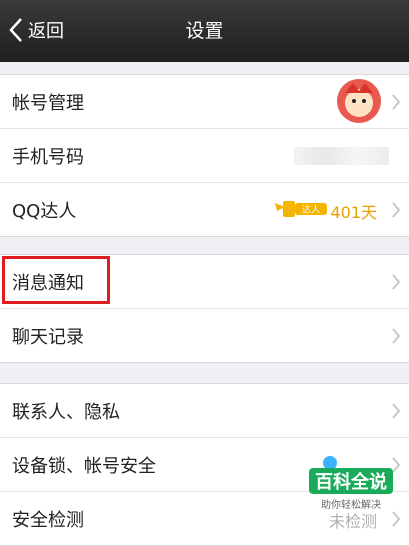 The width and height of the screenshot is (409, 546). Describe the element at coordinates (359, 101) in the screenshot. I see `avatar` at that location.